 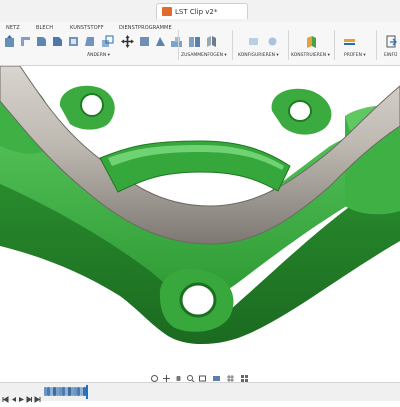 What do you see at coordinates (190, 375) in the screenshot?
I see `zoom-icon` at bounding box center [190, 375].